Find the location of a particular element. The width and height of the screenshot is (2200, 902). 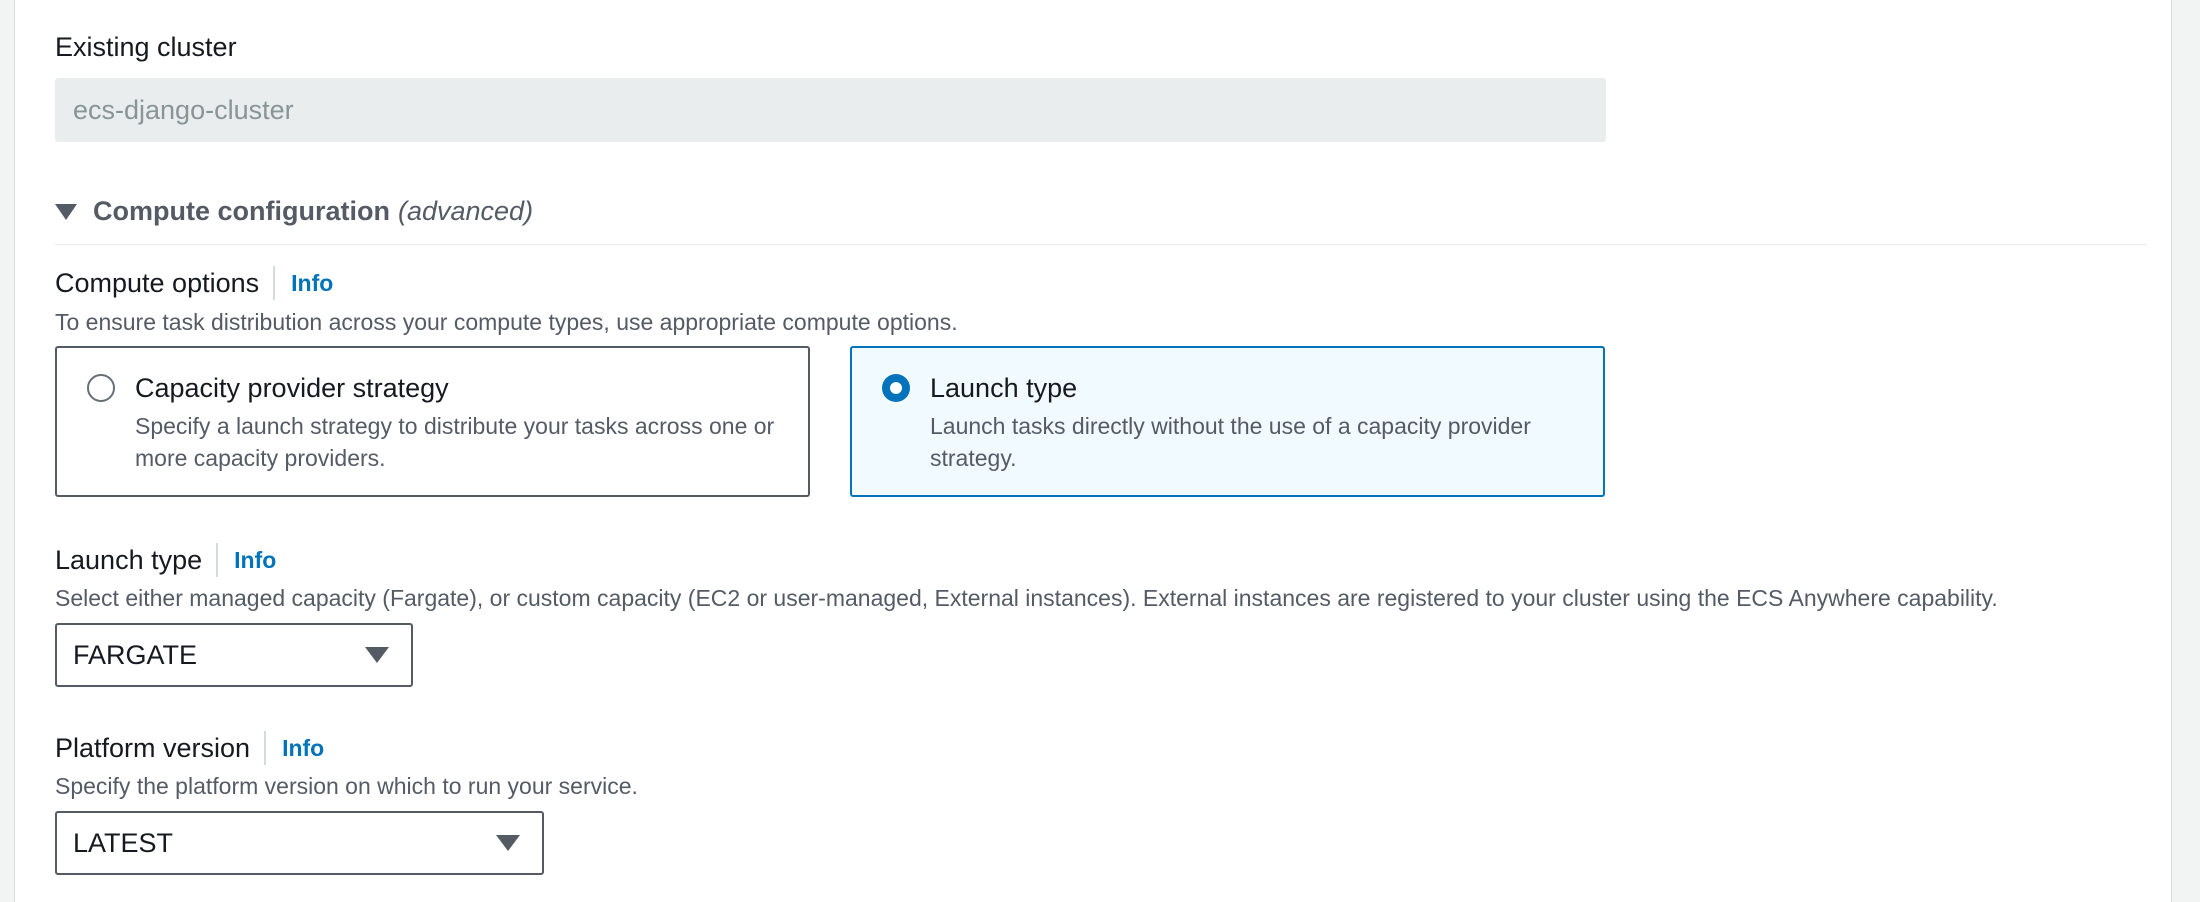

launch-type-option-title: Launch type is located at coordinates (1004, 388).